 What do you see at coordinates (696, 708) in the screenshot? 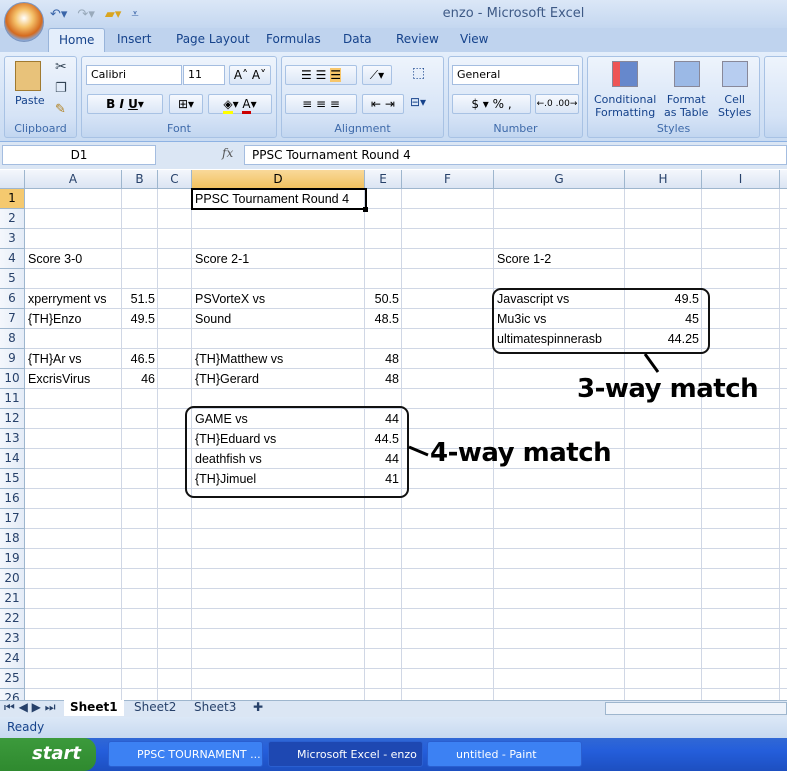
I see `horizontal-scrollbar` at bounding box center [696, 708].